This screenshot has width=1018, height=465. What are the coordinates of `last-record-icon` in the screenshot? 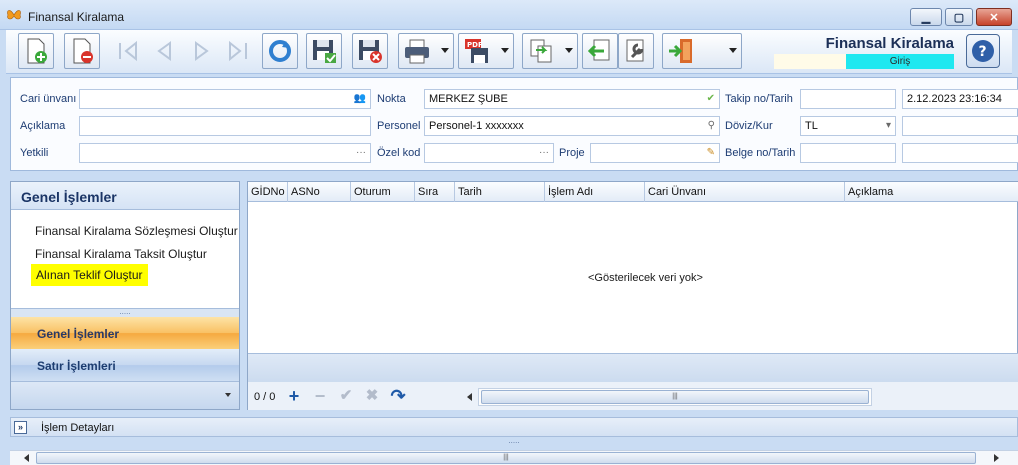 It's located at (238, 51).